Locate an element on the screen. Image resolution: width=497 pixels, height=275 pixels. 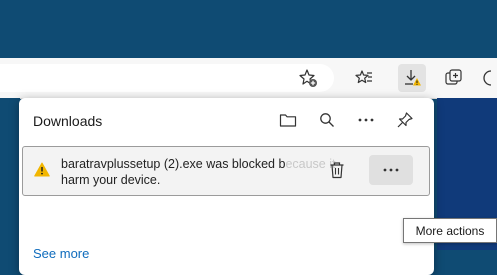
folder-icon is located at coordinates (288, 120).